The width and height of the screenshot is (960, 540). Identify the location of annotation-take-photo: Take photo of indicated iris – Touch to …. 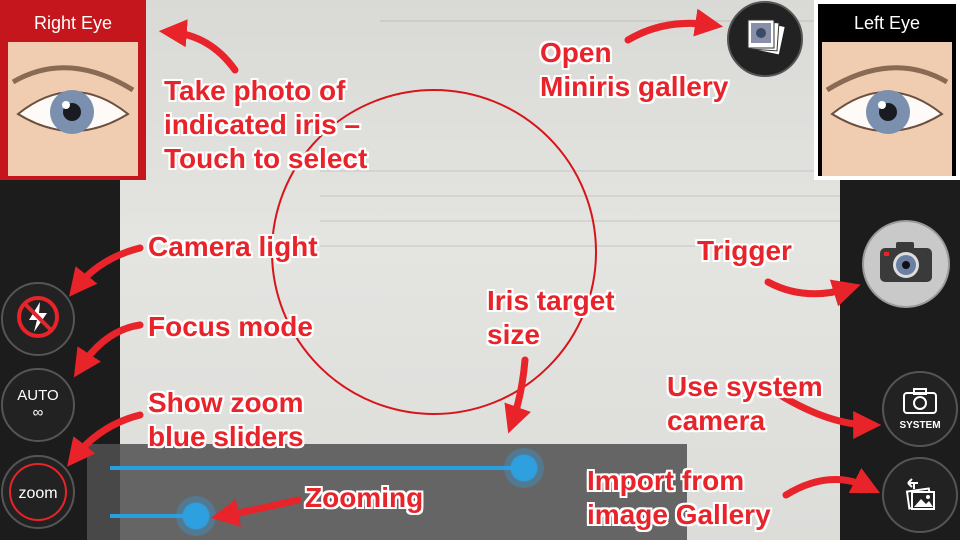
(265, 125).